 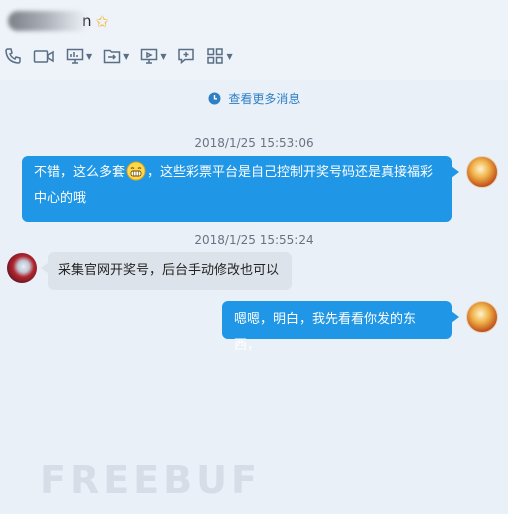 I want to click on phone-icon, so click(x=13, y=56).